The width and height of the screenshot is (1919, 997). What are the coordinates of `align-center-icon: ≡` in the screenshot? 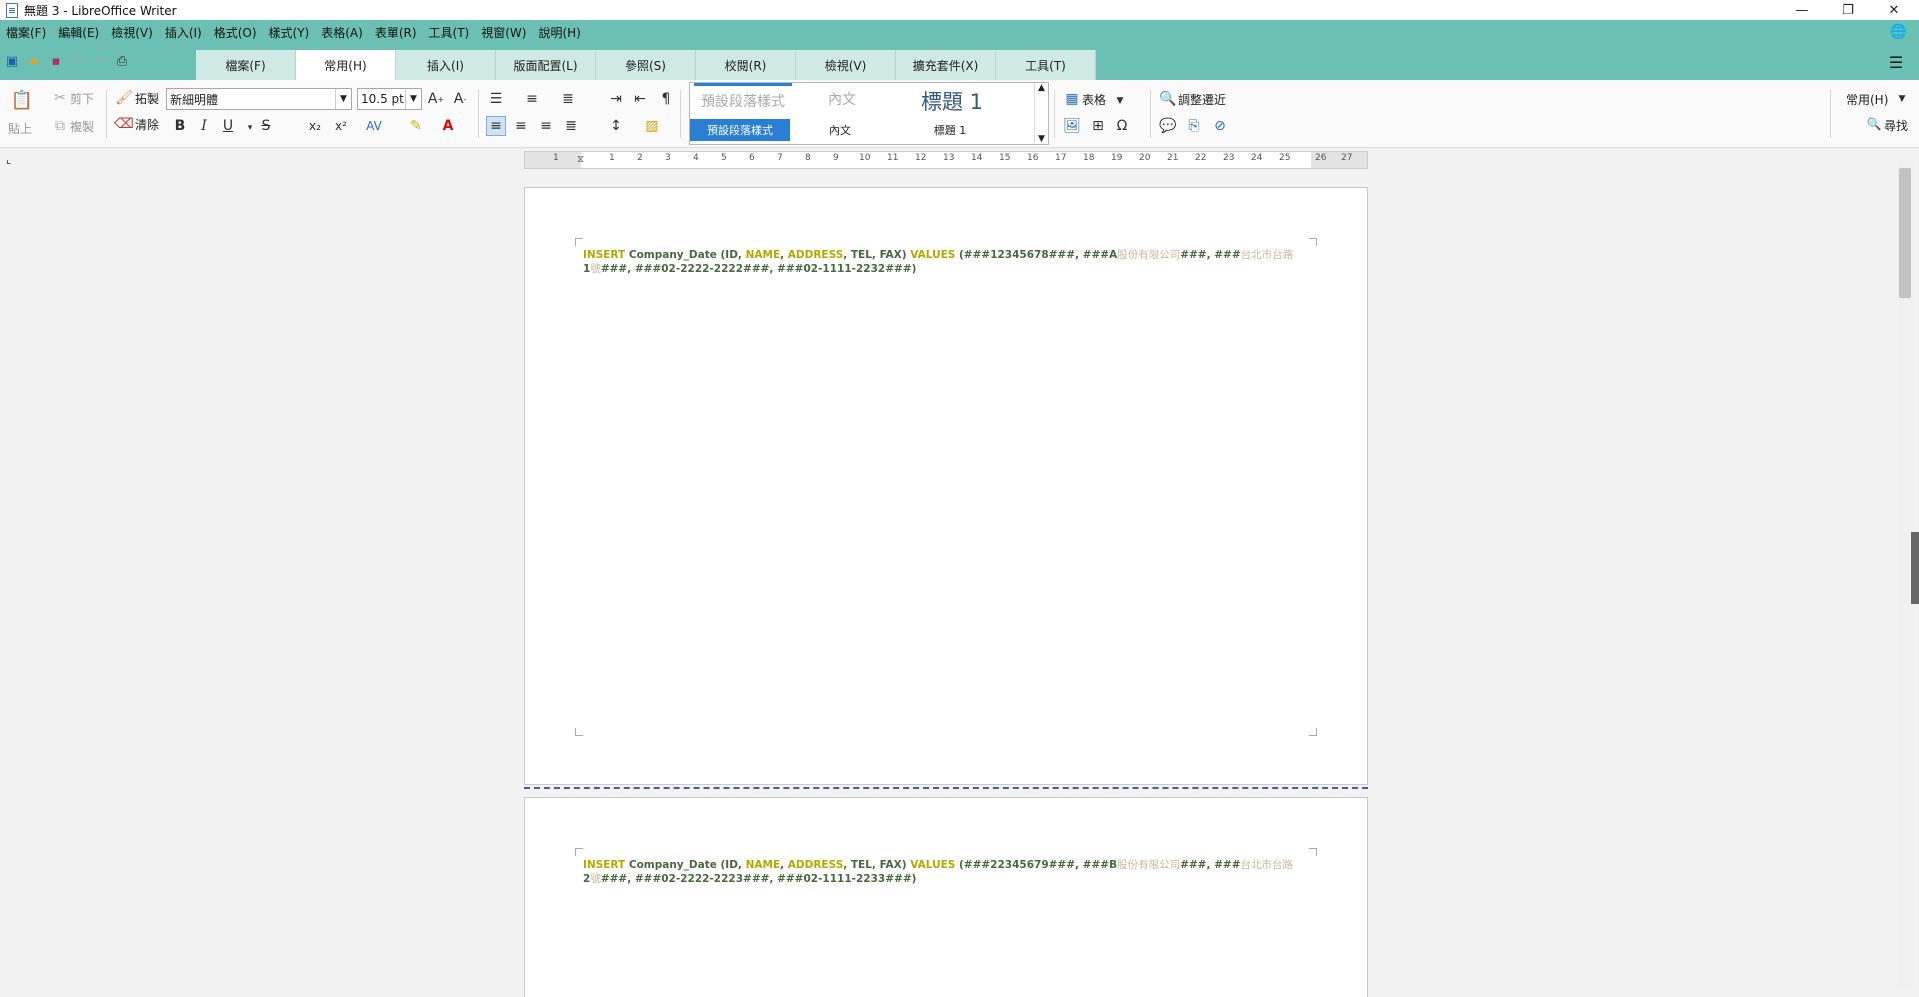 It's located at (521, 126).